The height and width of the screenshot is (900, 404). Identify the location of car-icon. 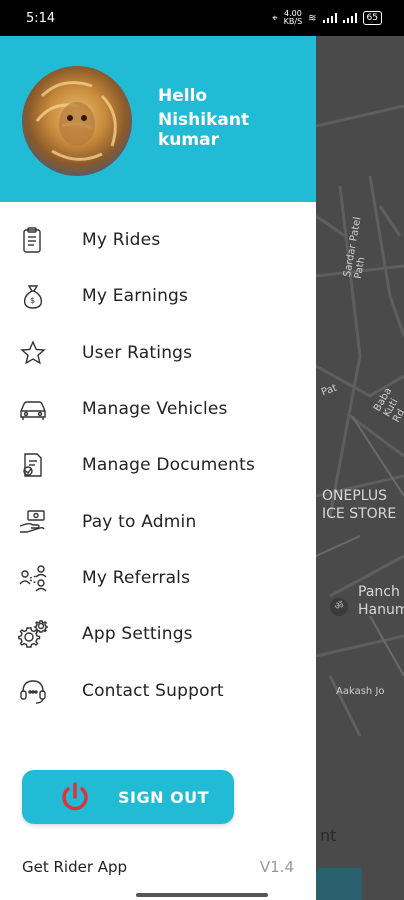
(33, 409).